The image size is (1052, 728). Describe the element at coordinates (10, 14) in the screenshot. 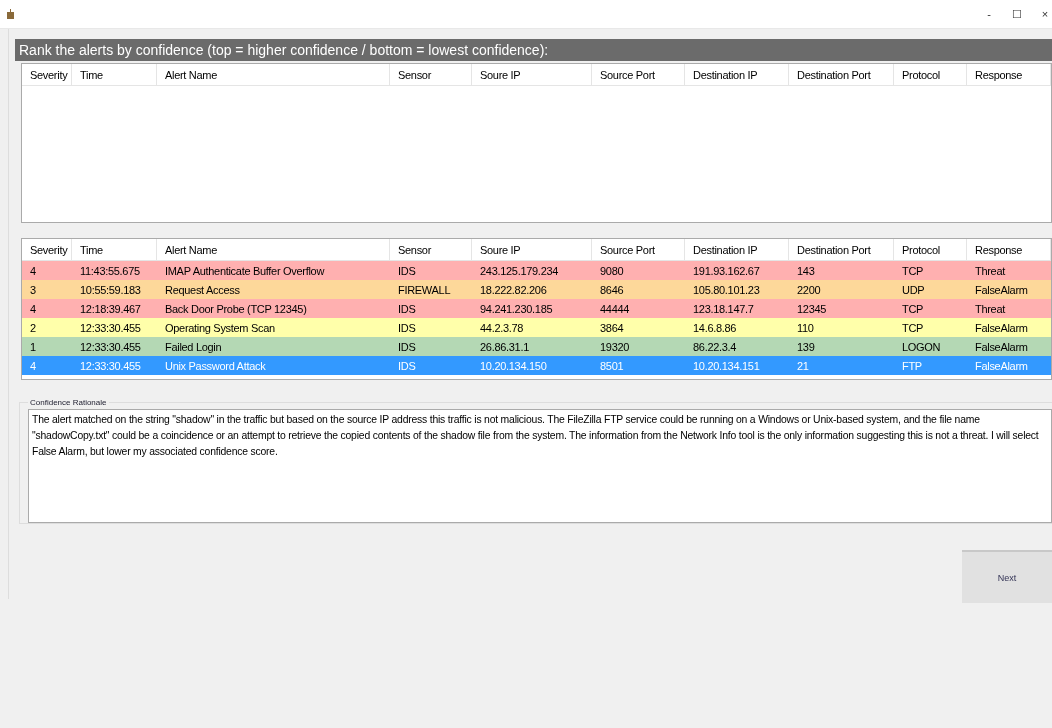

I see `app-icon` at that location.